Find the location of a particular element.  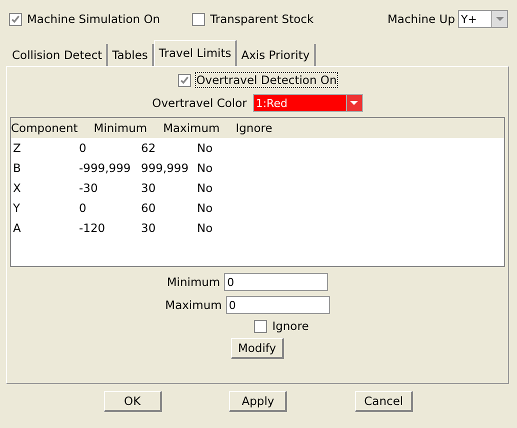

checkbox-label: Machine Simulation On is located at coordinates (84, 19).